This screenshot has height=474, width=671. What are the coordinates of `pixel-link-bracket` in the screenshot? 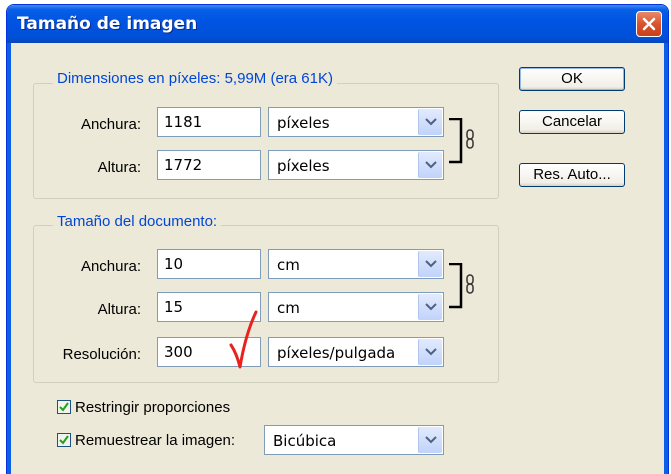 It's located at (456, 142).